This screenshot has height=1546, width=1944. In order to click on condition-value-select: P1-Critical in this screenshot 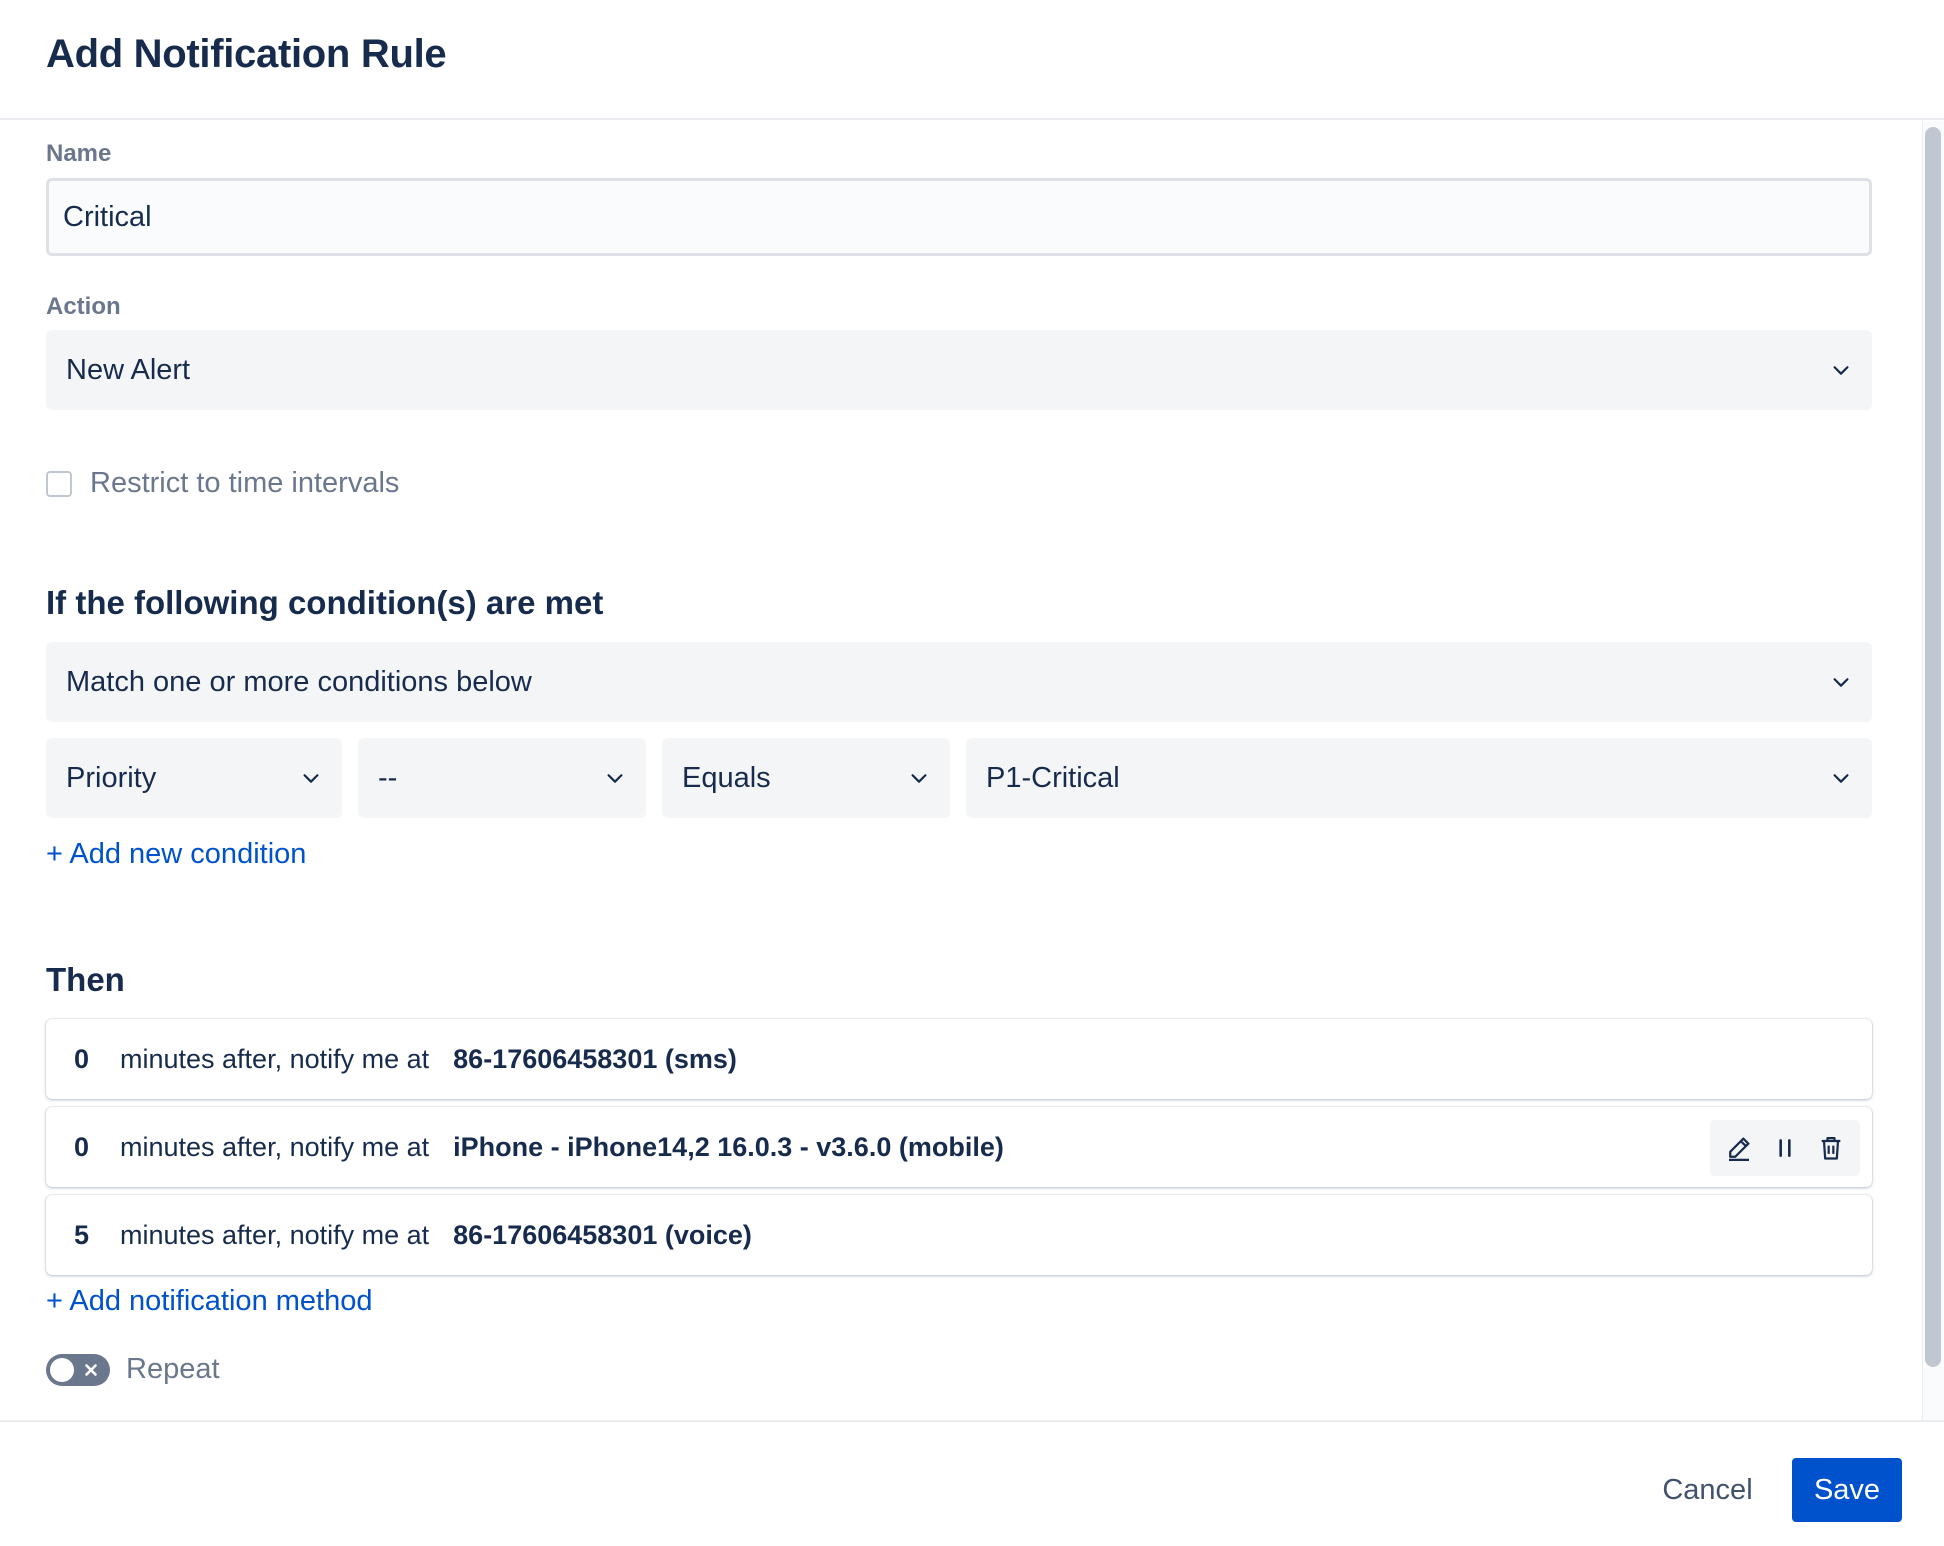, I will do `click(1419, 778)`.